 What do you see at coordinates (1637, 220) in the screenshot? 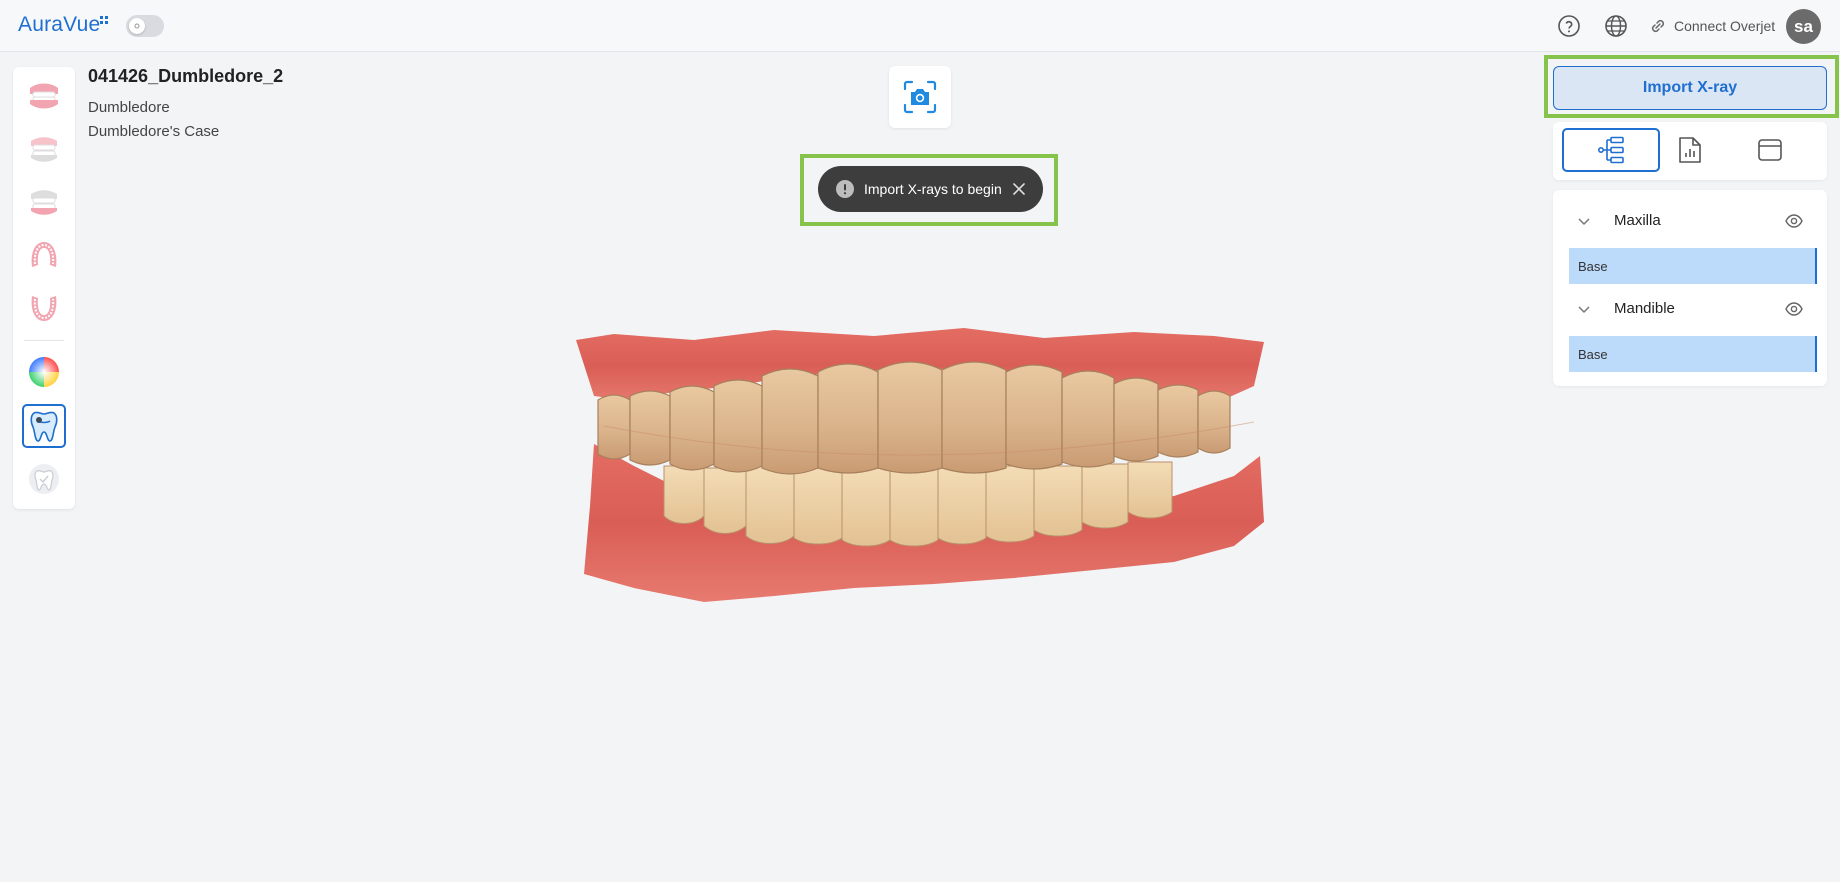
I see `layer-name: Maxilla` at bounding box center [1637, 220].